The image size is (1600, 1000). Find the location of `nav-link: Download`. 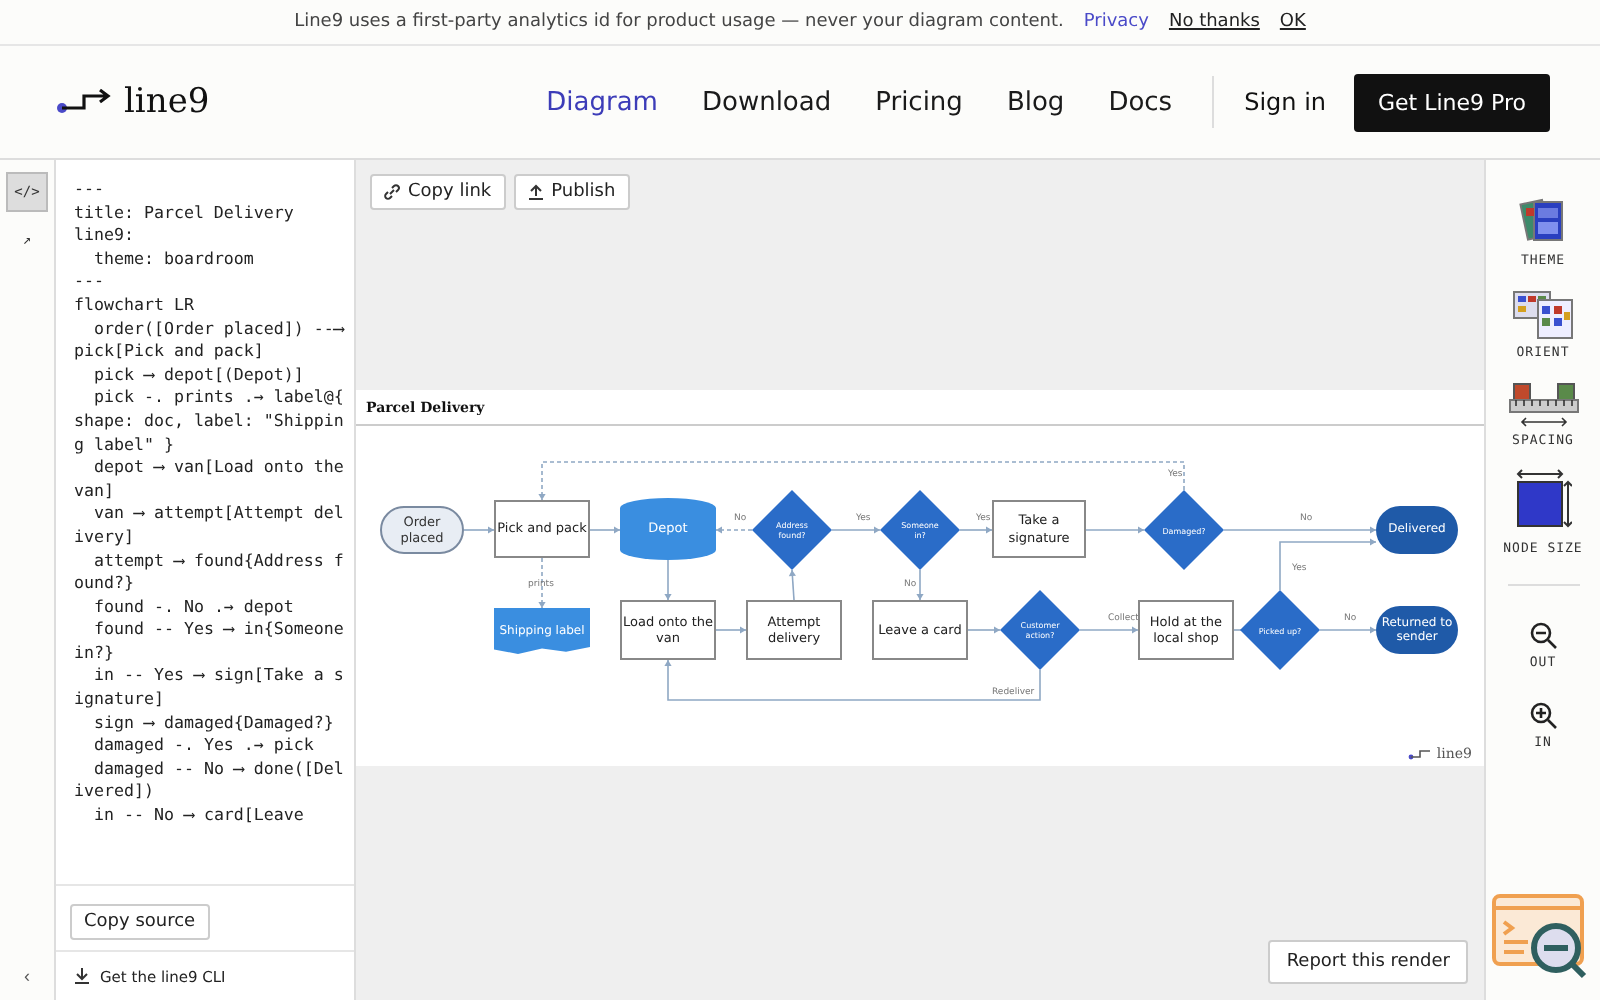

nav-link: Download is located at coordinates (766, 102).